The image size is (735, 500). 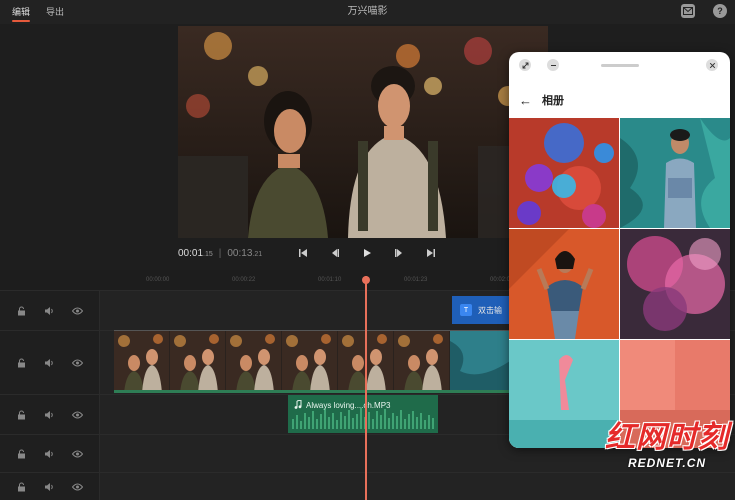 What do you see at coordinates (525, 100) in the screenshot?
I see `back-arrow-icon: ←` at bounding box center [525, 100].